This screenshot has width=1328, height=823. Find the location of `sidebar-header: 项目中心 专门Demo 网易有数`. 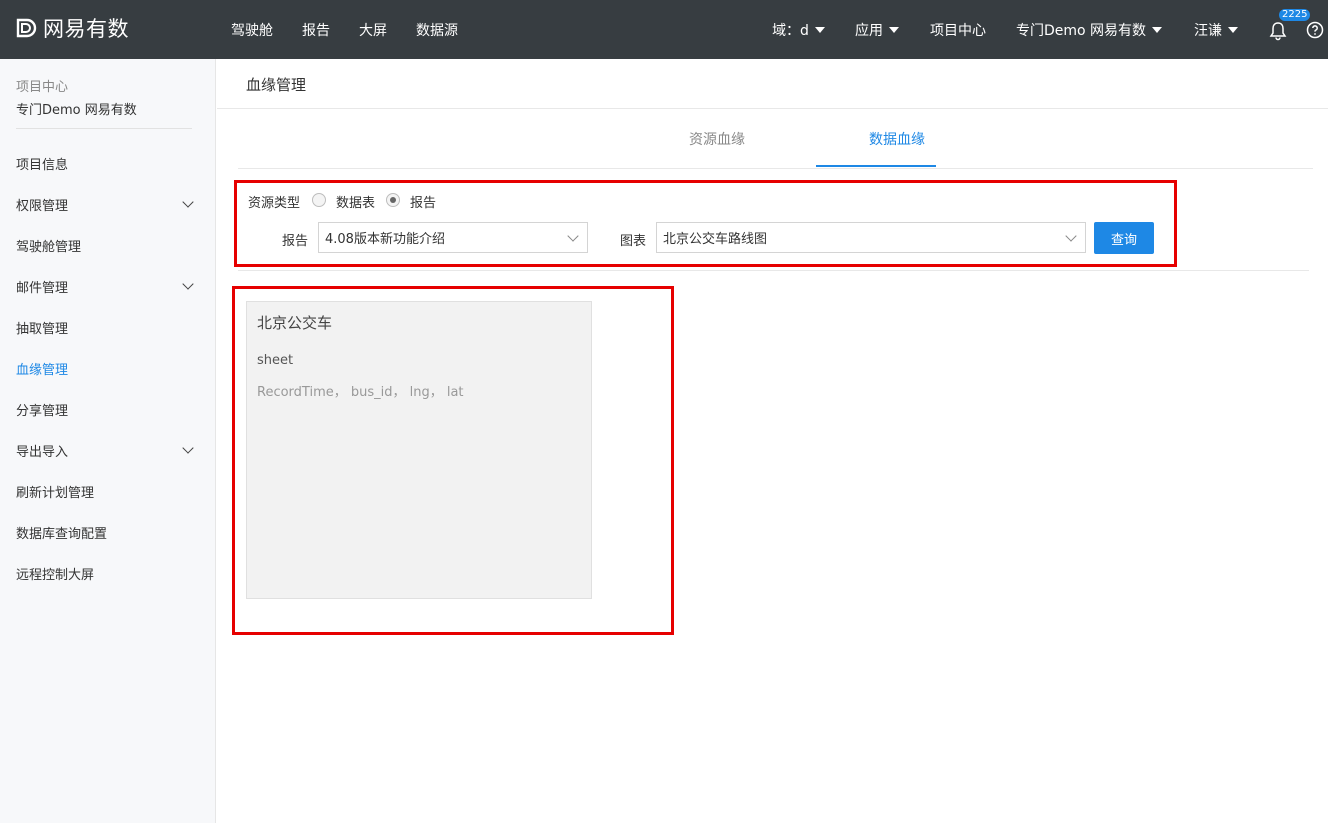

sidebar-header: 项目中心 专门Demo 网易有数 is located at coordinates (76, 97).